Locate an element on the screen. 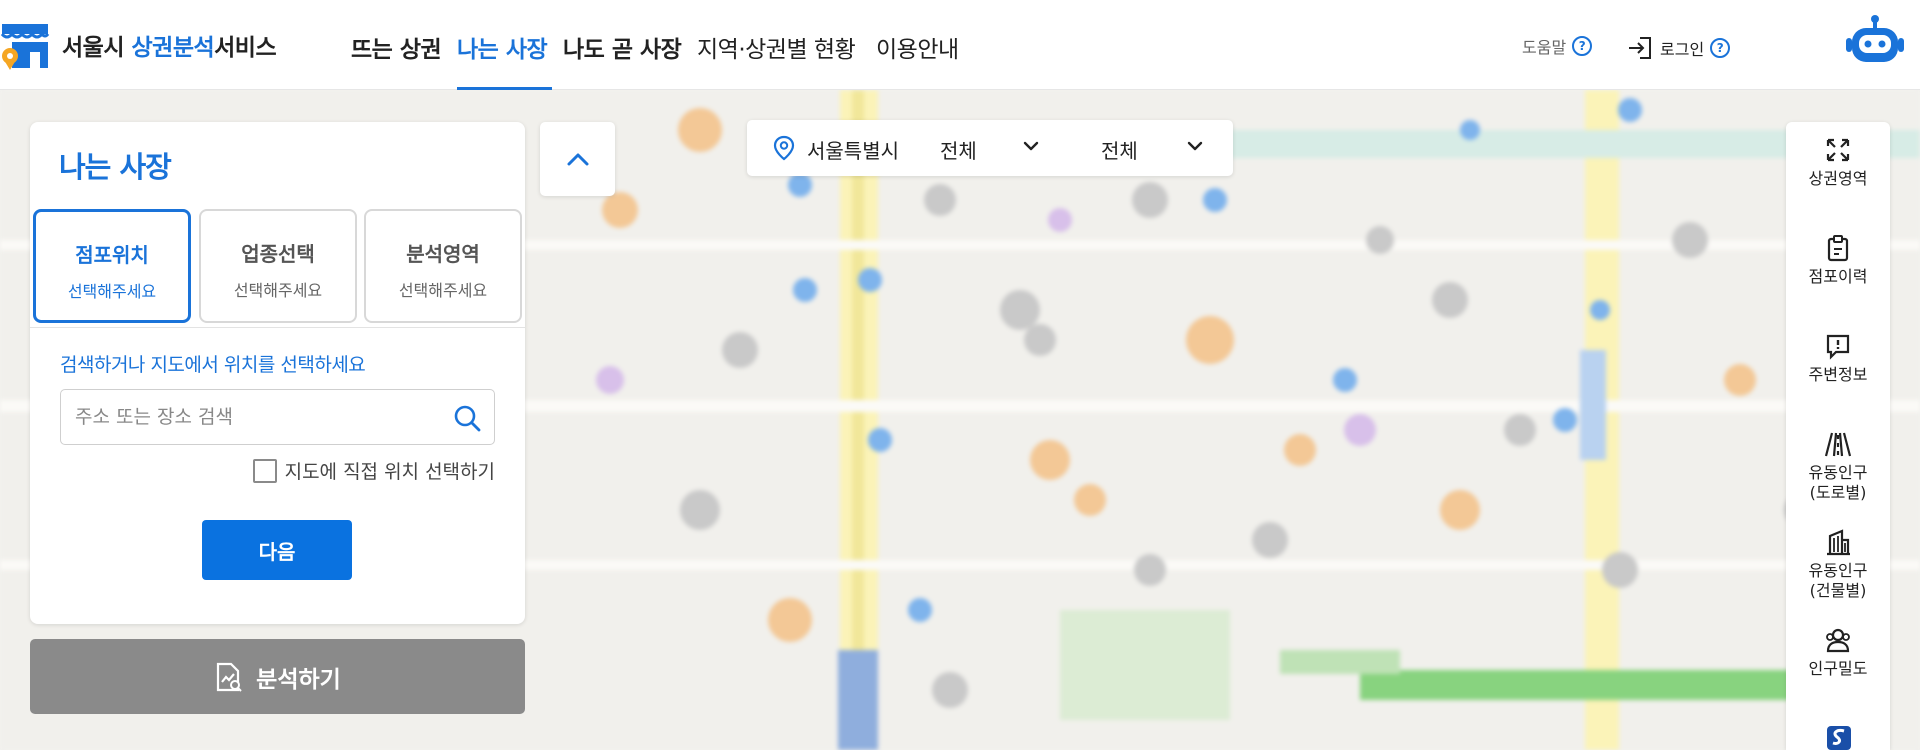  direct-map-select-label: 지도에 직접 위치 선택하기 is located at coordinates (389, 472).